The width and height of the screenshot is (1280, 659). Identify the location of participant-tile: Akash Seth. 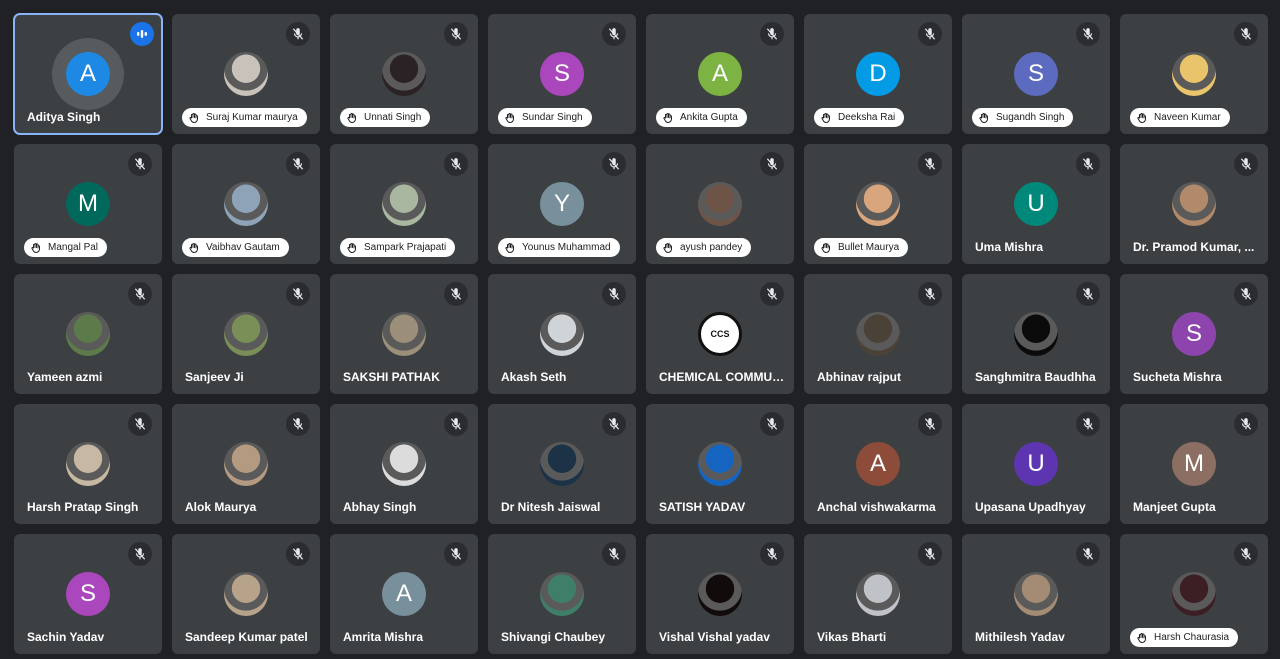
(562, 334).